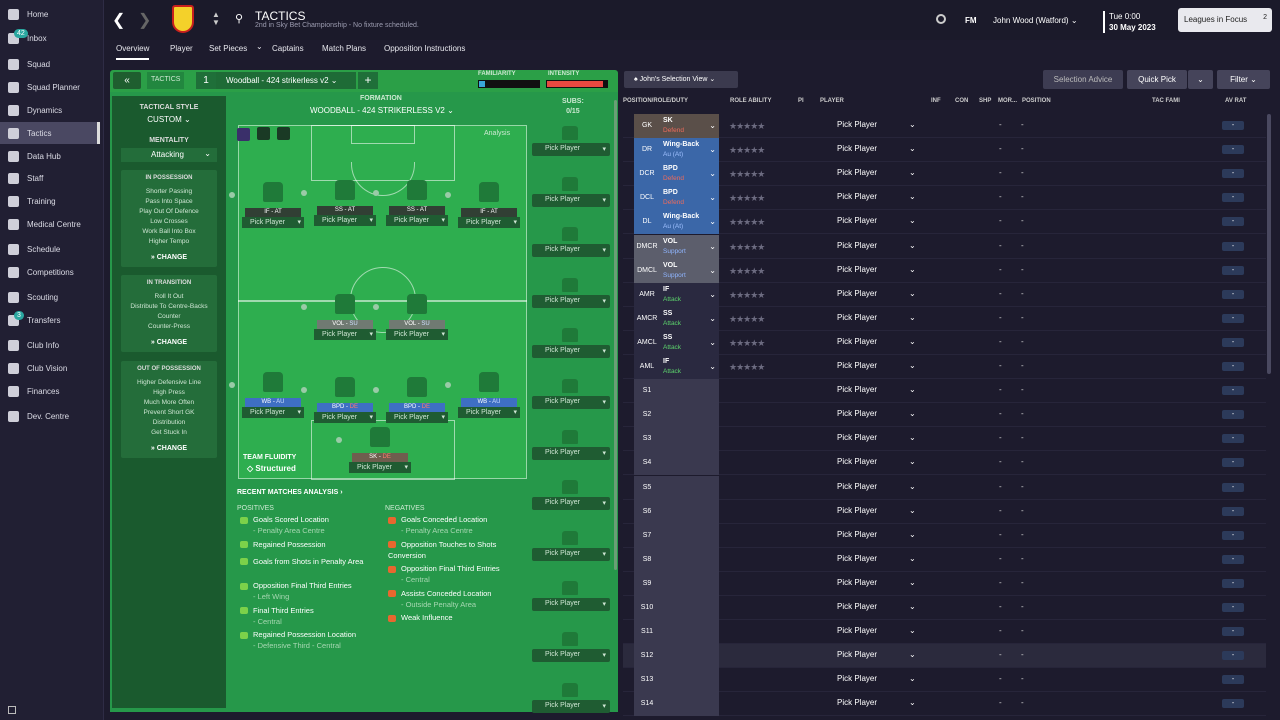 Image resolution: width=1280 pixels, height=720 pixels. What do you see at coordinates (290, 492) in the screenshot?
I see `recent-matches-analysis-link: RECENT MATCHES ANALYSIS ›` at bounding box center [290, 492].